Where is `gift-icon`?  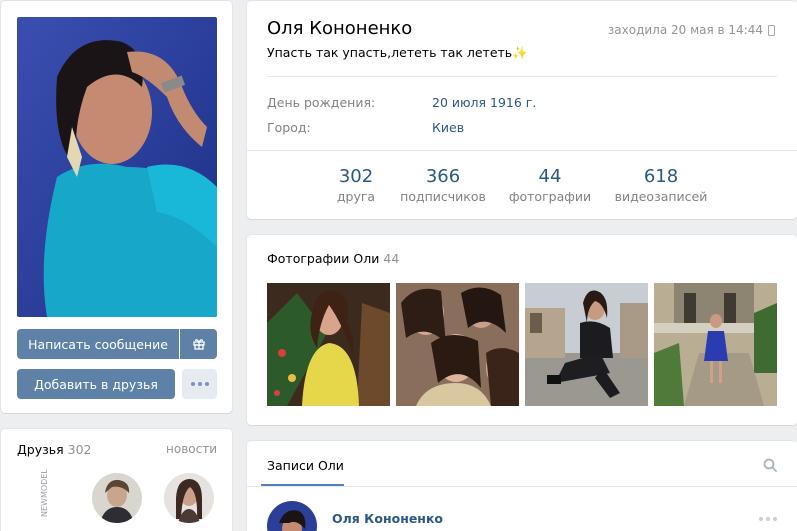
gift-icon is located at coordinates (198, 344).